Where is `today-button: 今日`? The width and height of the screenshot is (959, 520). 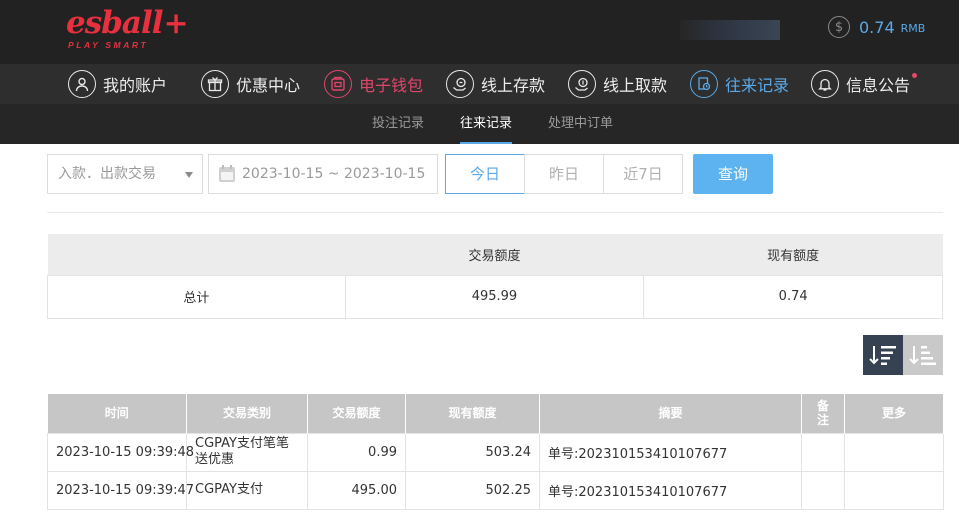
today-button: 今日 is located at coordinates (485, 174).